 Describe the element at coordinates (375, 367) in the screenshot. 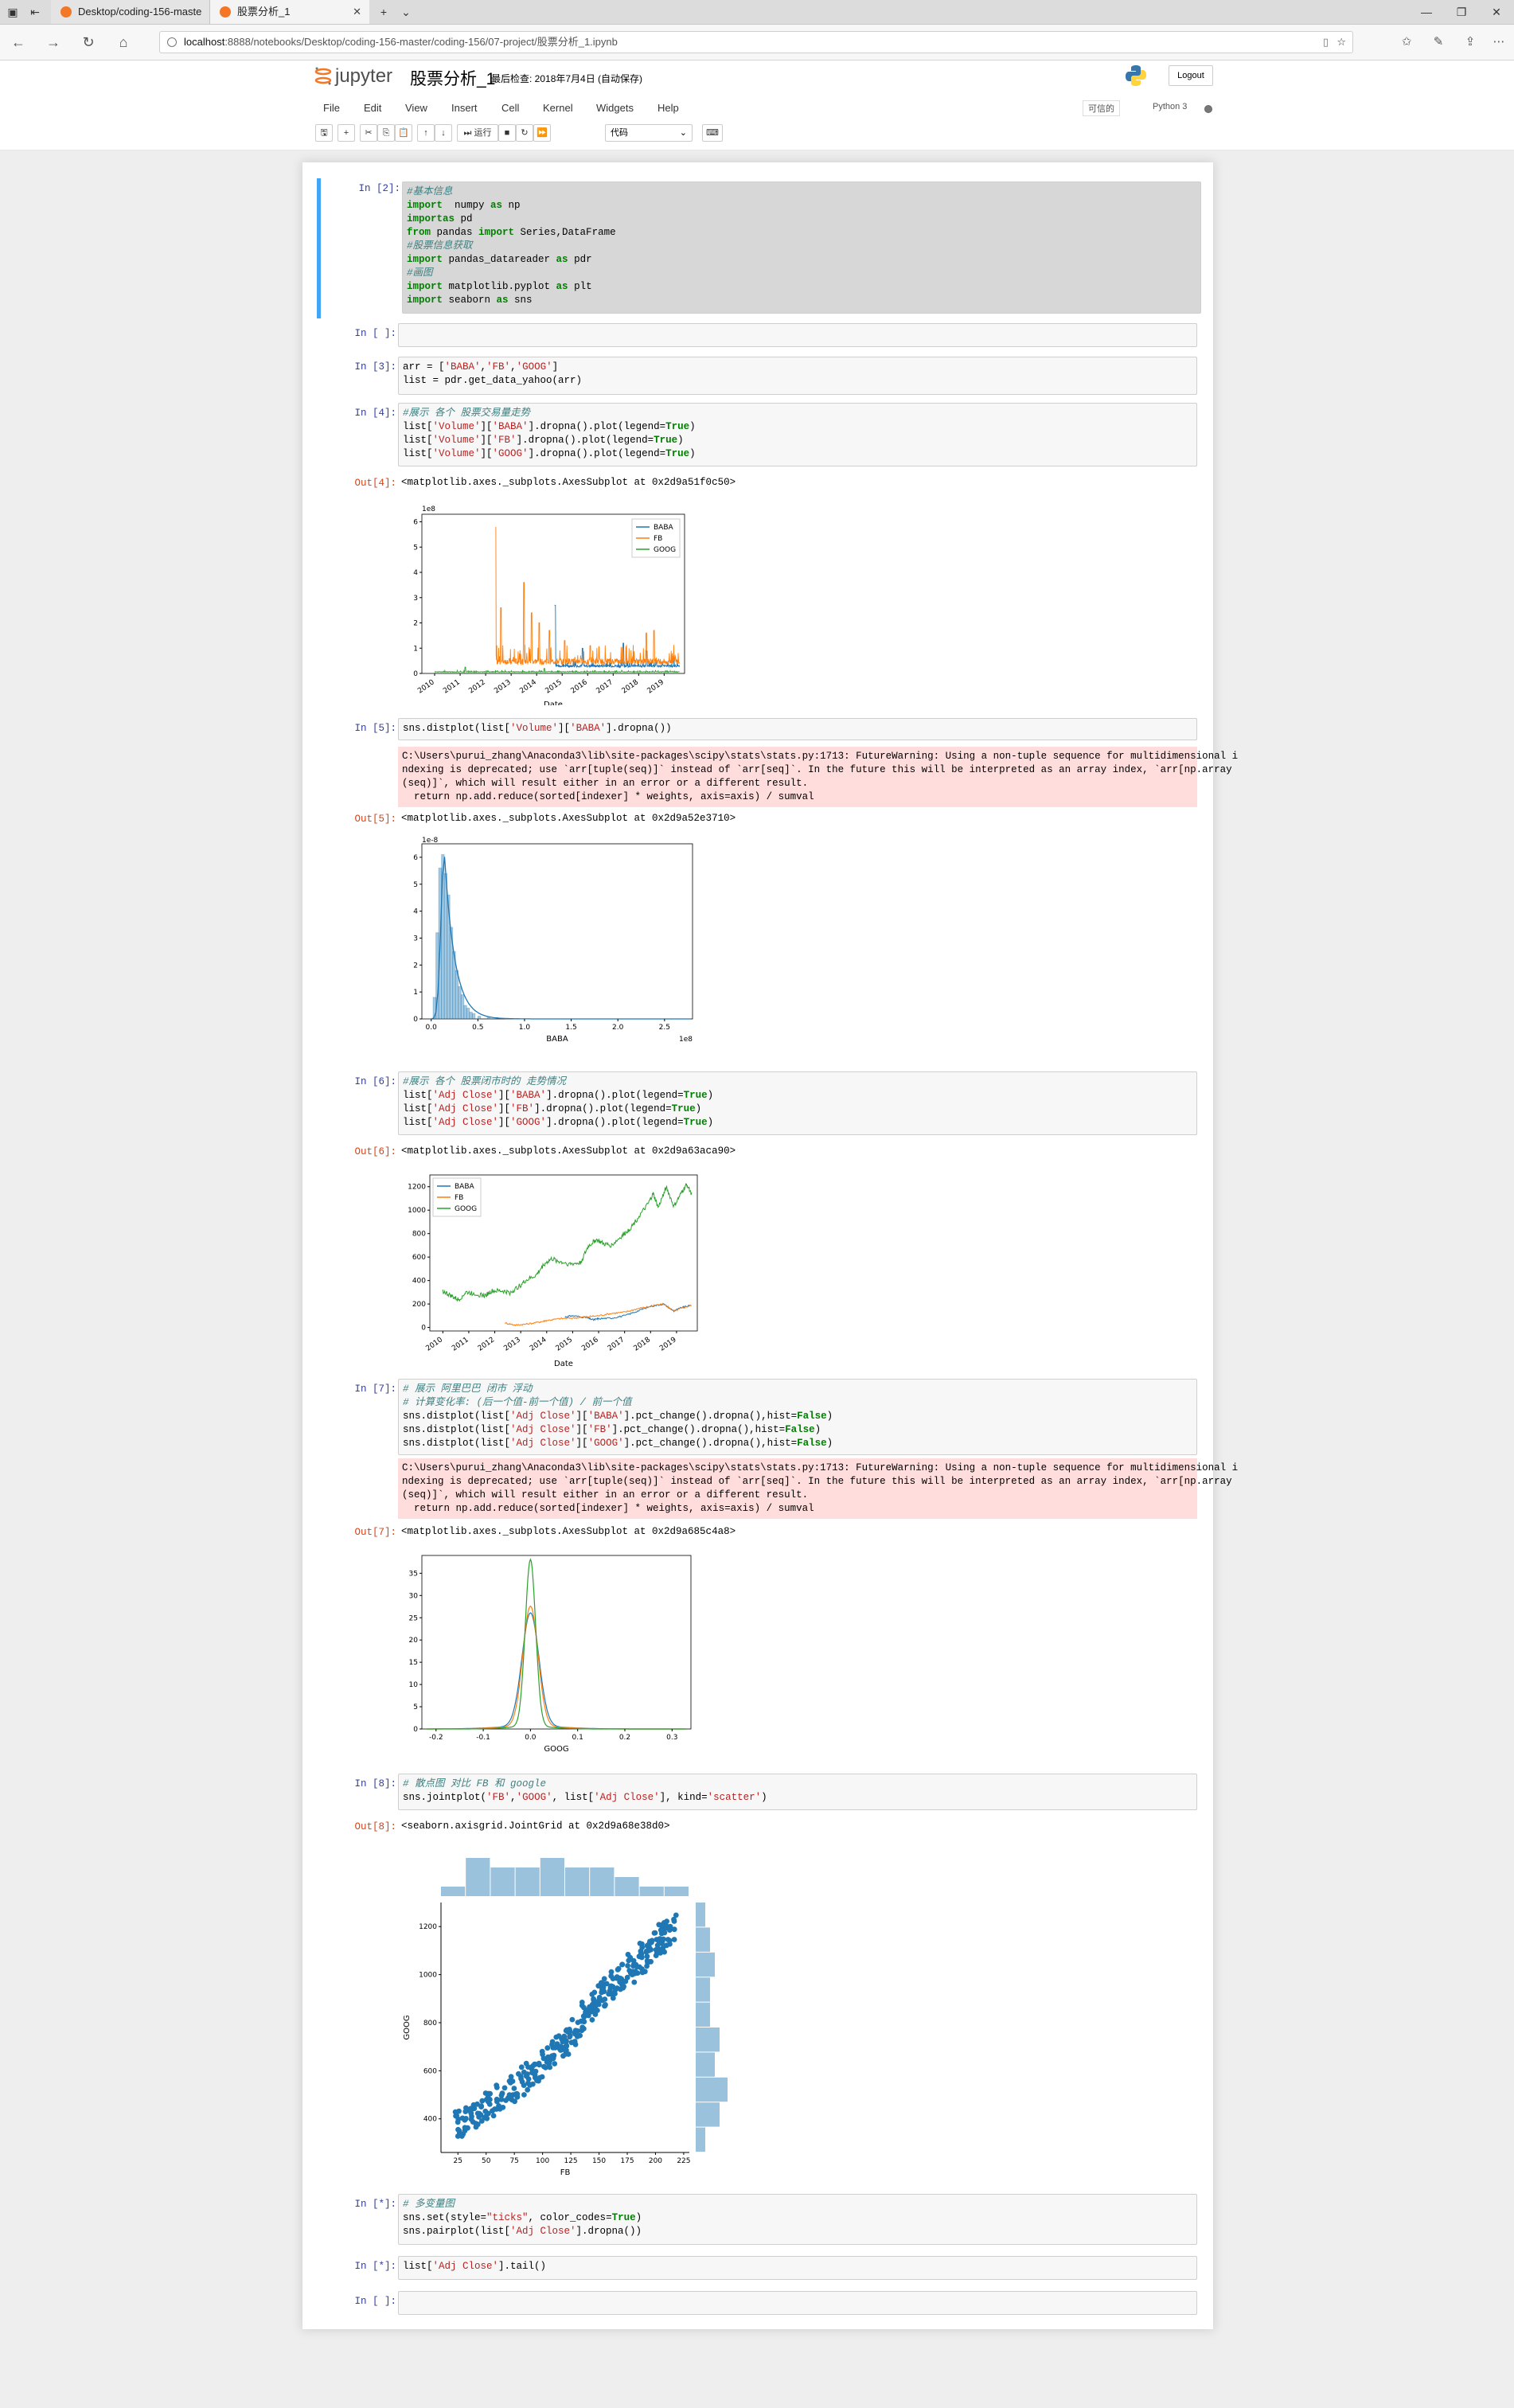

I see `input-prompt: In [3]:` at that location.